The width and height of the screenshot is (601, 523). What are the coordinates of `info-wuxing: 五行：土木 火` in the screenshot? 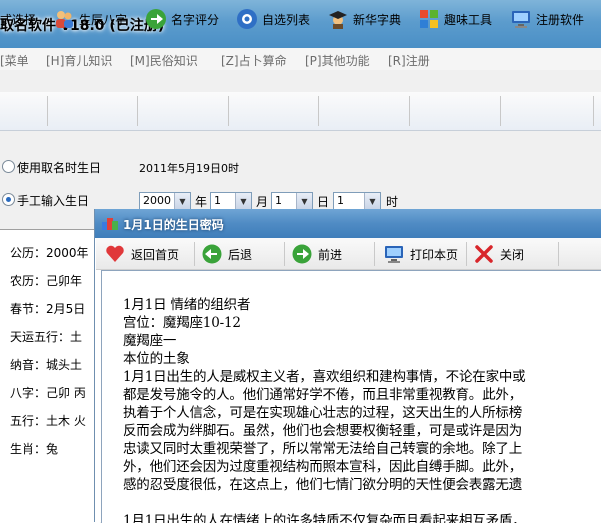 It's located at (48, 421).